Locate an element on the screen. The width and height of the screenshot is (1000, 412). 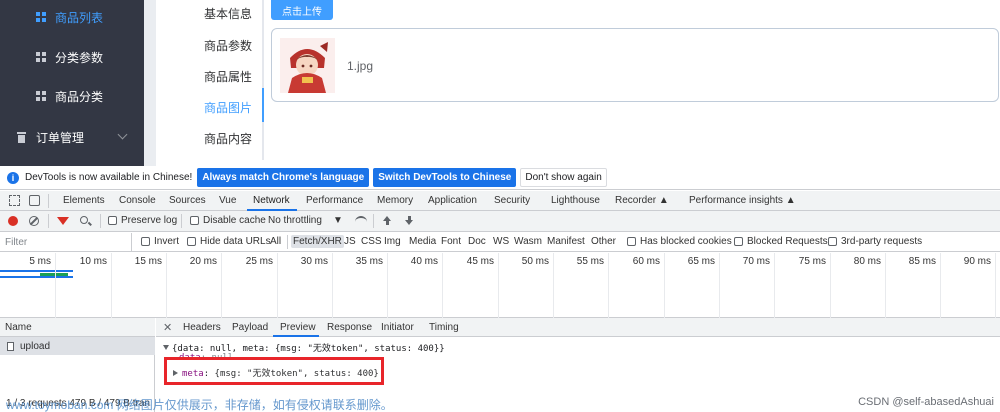
order-icon is located at coordinates (21, 137).